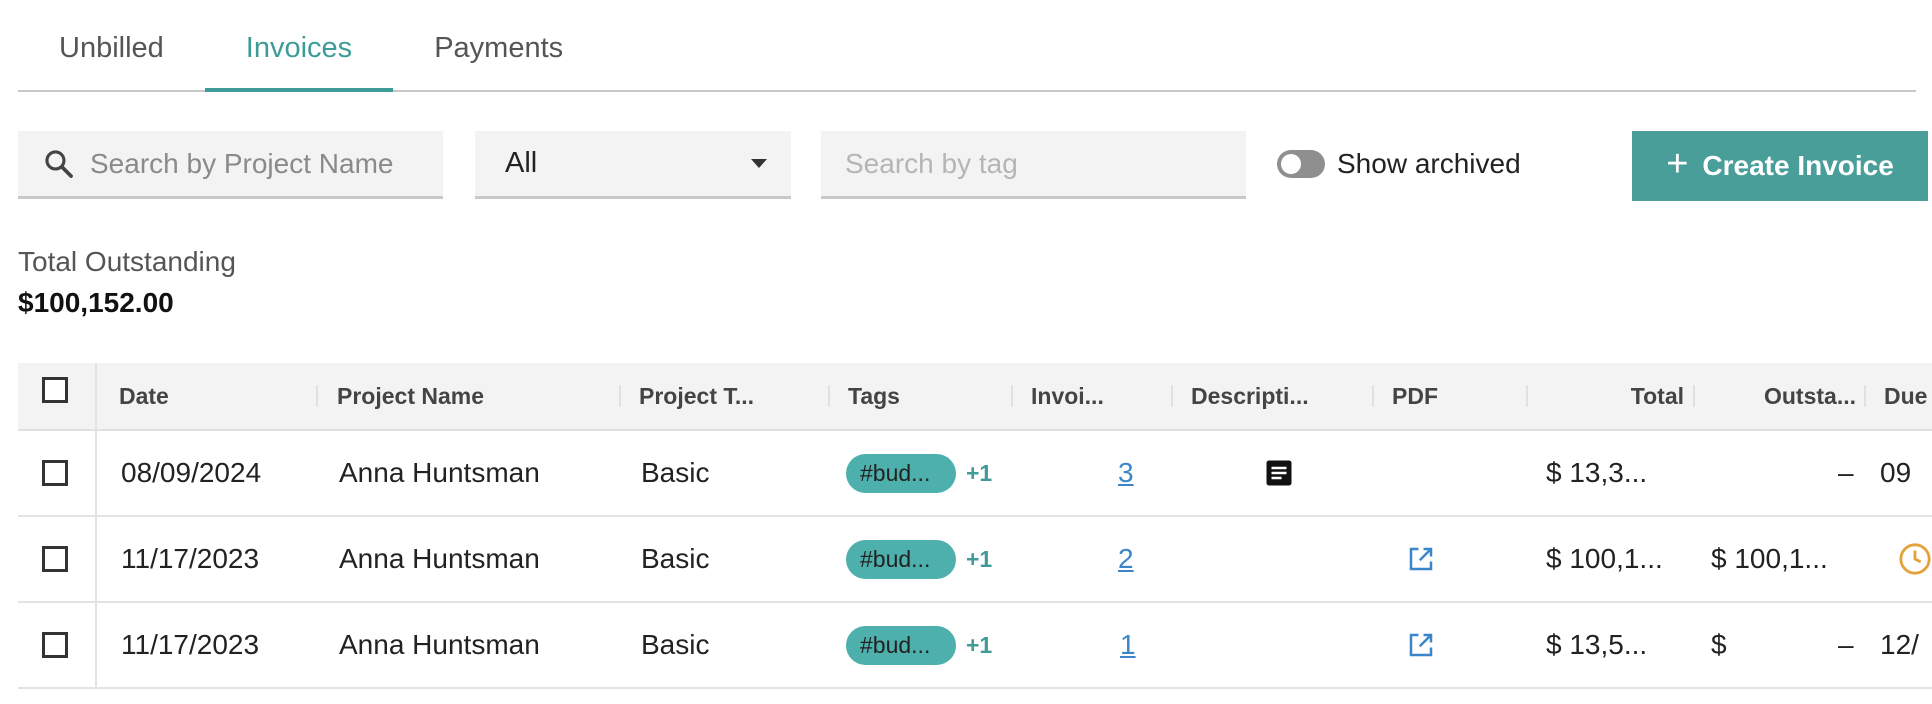  Describe the element at coordinates (1719, 644) in the screenshot. I see `row-outstanding-currency: $` at that location.